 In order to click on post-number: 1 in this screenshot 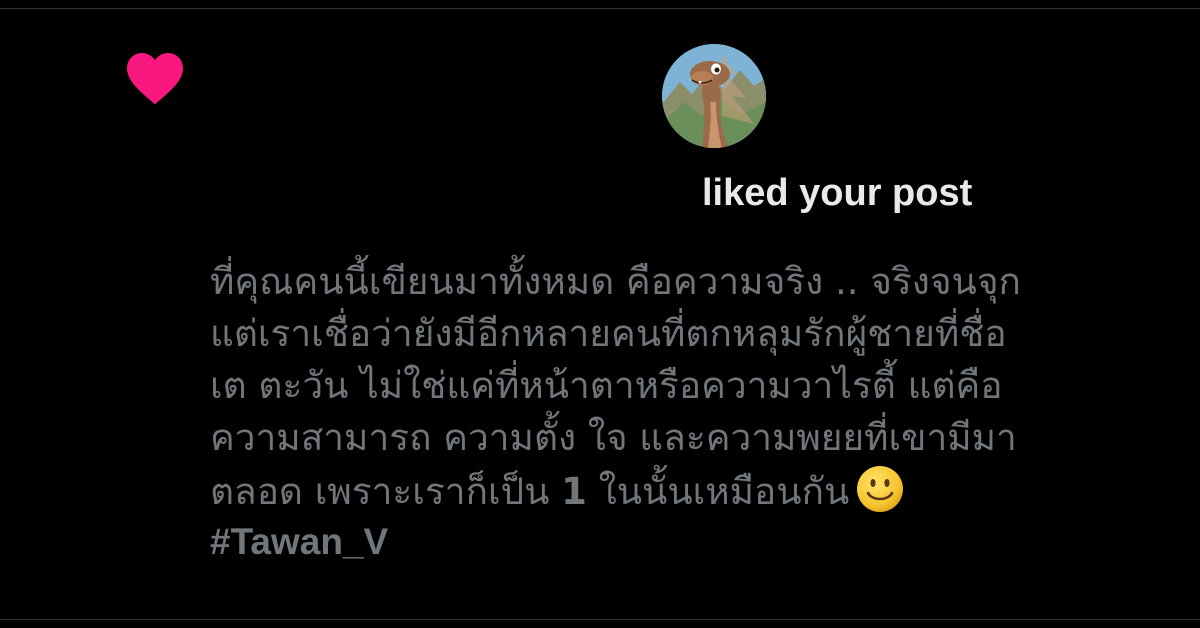, I will do `click(574, 491)`.